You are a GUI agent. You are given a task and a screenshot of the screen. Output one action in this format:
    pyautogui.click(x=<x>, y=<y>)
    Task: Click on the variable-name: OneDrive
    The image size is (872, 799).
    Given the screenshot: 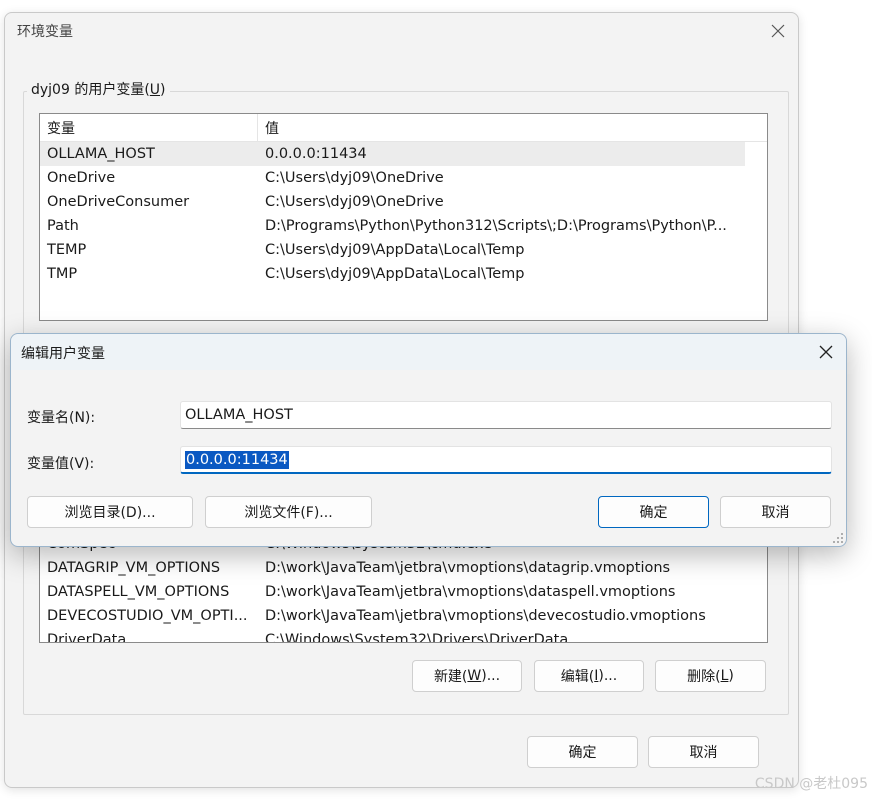 What is the action you would take?
    pyautogui.click(x=81, y=178)
    